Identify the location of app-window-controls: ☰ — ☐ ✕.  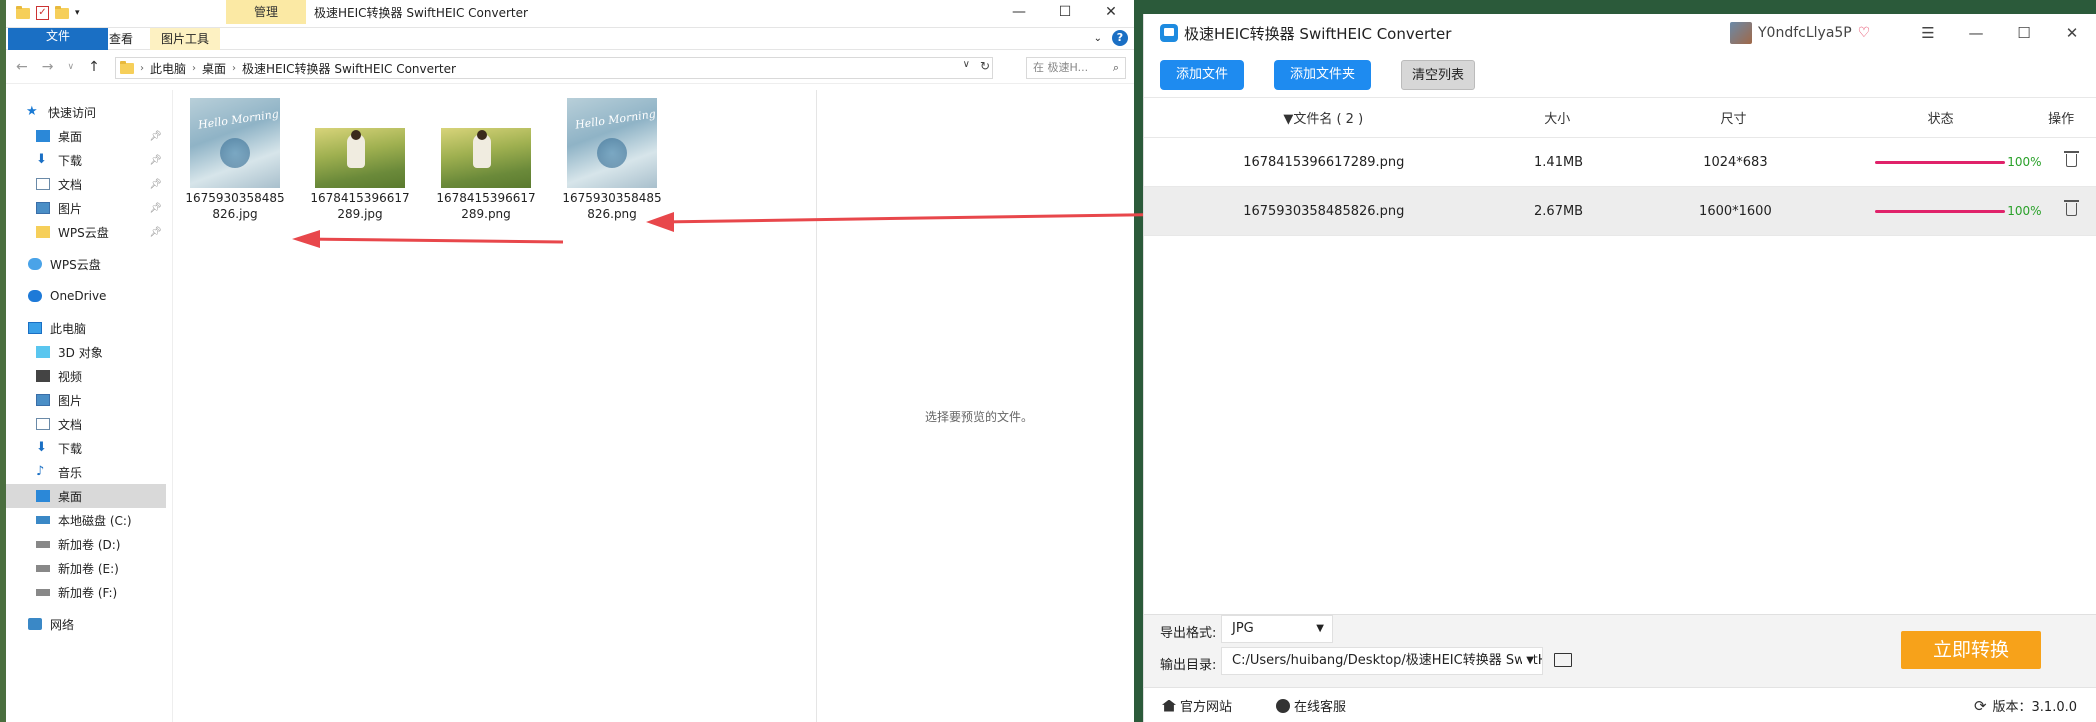
(2000, 33).